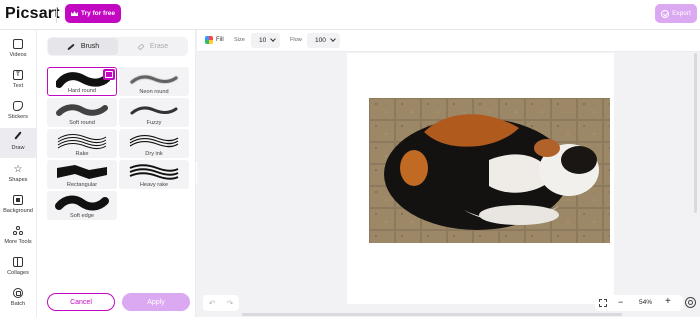 This screenshot has height=317, width=700. I want to click on sidebar-item-label: Background, so click(18, 211).